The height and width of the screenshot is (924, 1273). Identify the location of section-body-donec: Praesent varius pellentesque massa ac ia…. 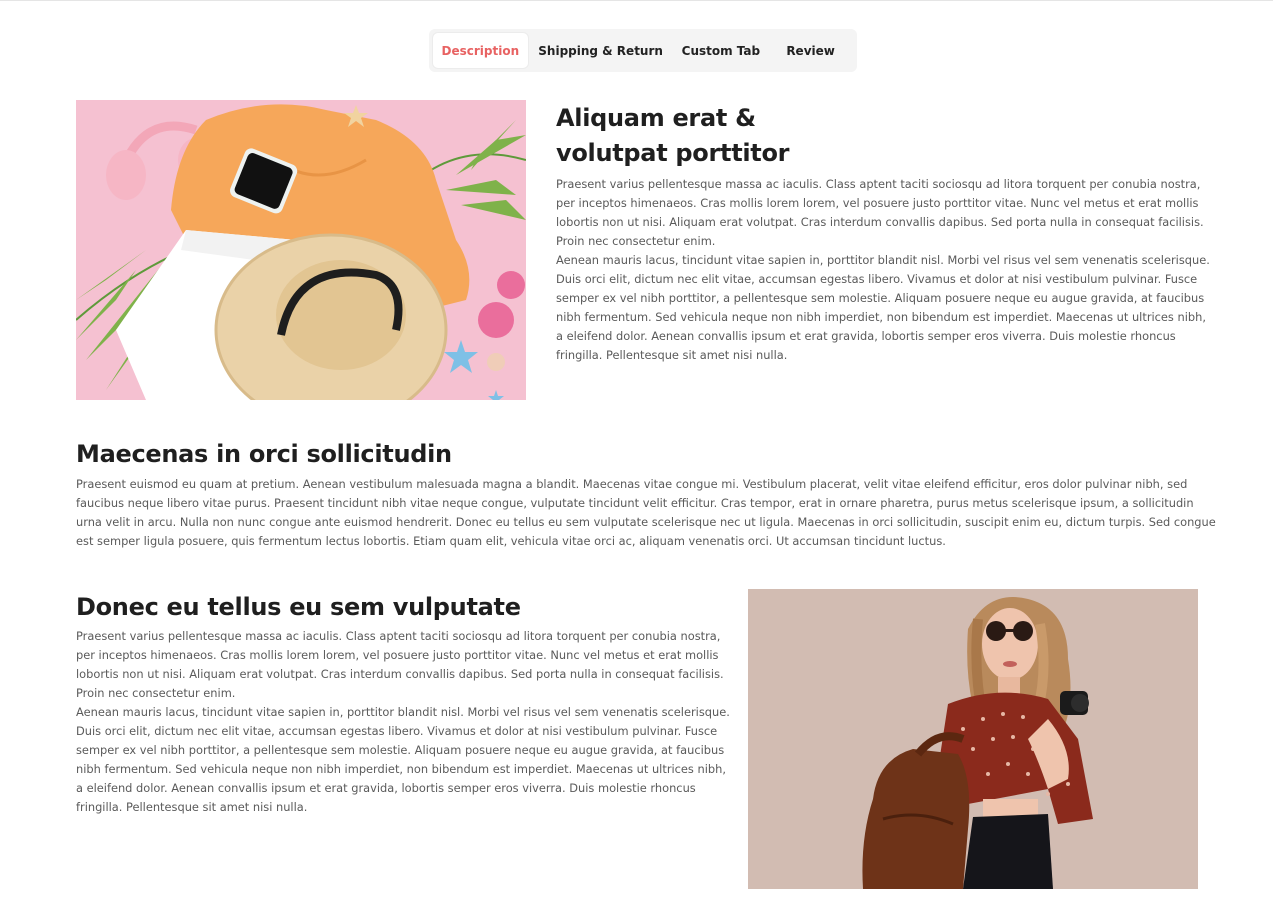
(405, 722).